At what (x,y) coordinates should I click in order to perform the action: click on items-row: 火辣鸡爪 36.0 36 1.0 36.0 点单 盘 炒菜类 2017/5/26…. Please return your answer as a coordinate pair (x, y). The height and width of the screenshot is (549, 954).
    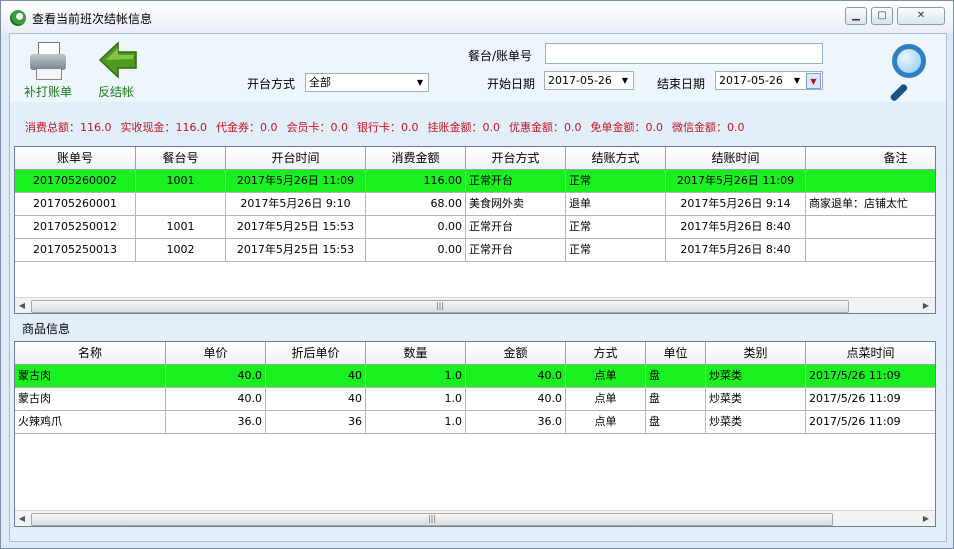
    Looking at the image, I should click on (475, 422).